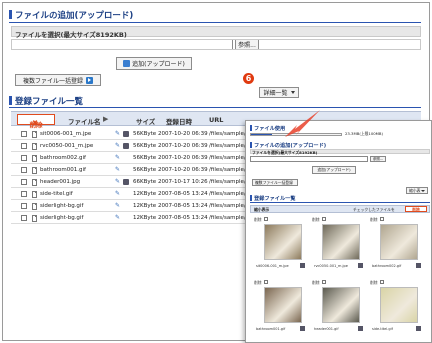 This screenshot has height=343, width=432. What do you see at coordinates (340, 209) in the screenshot?
I see `overlay-list-header: 縮小表示 チェックしたファイルを 削除` at bounding box center [340, 209].